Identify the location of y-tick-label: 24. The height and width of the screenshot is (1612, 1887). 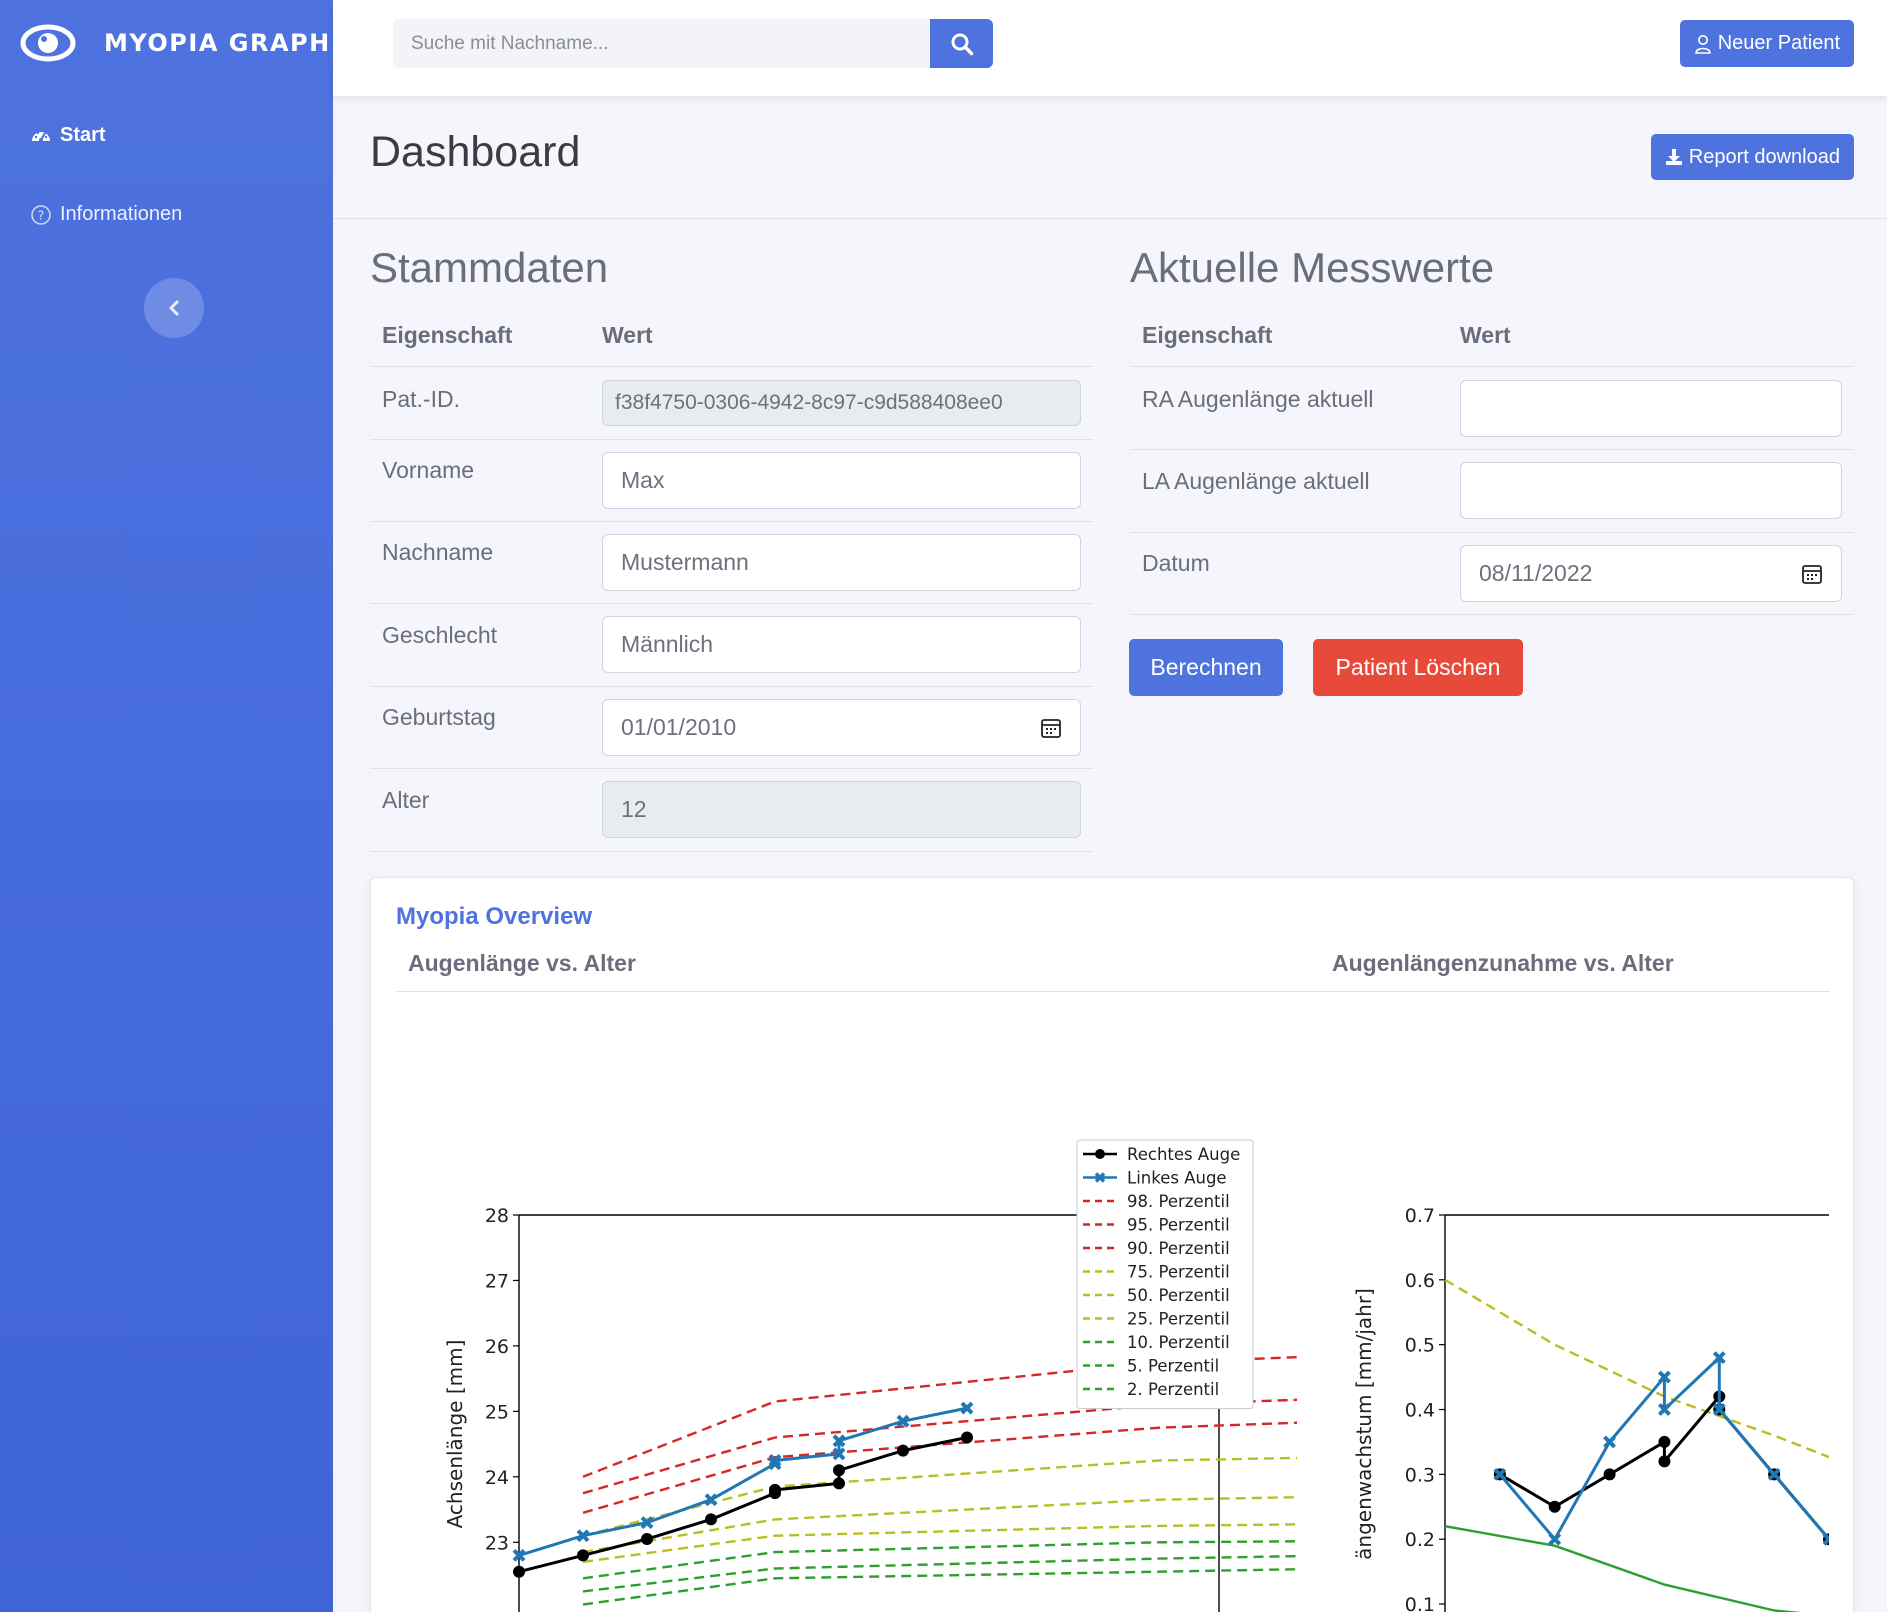
(497, 1478).